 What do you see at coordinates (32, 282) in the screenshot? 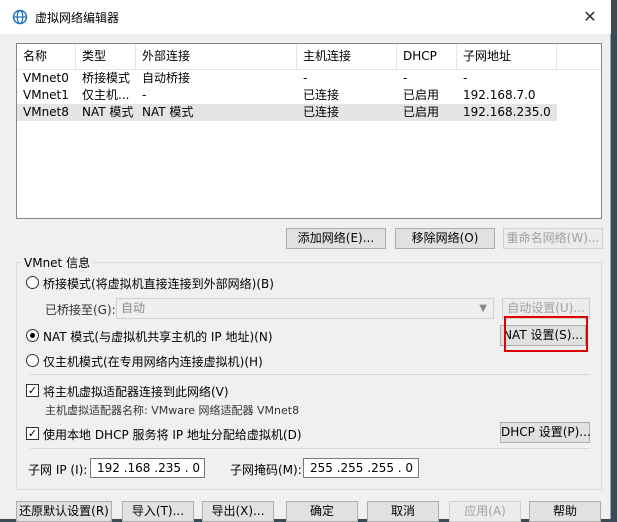
I see `bridged-mode-radio` at bounding box center [32, 282].